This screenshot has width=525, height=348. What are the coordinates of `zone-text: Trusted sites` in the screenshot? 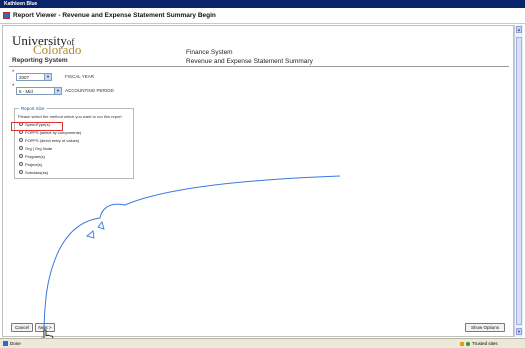 It's located at (485, 343).